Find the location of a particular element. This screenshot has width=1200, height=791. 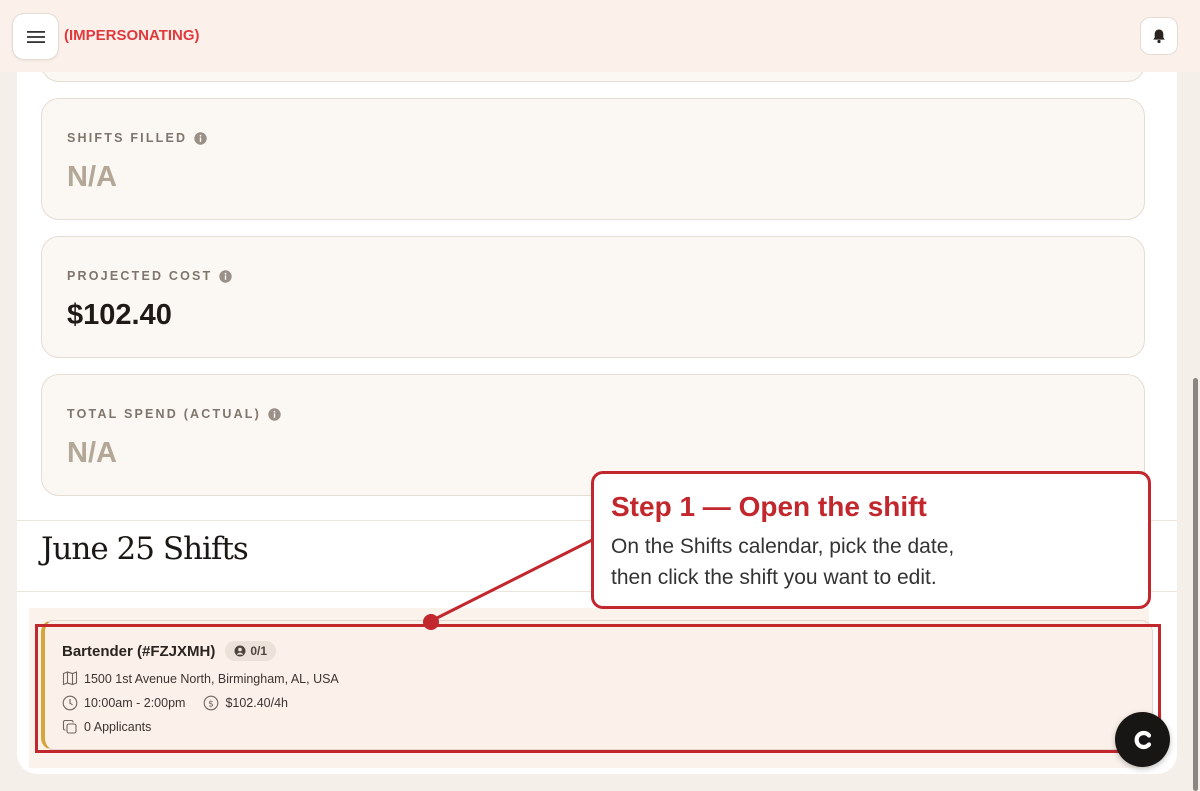

chat-logo-icon is located at coordinates (1142, 739).